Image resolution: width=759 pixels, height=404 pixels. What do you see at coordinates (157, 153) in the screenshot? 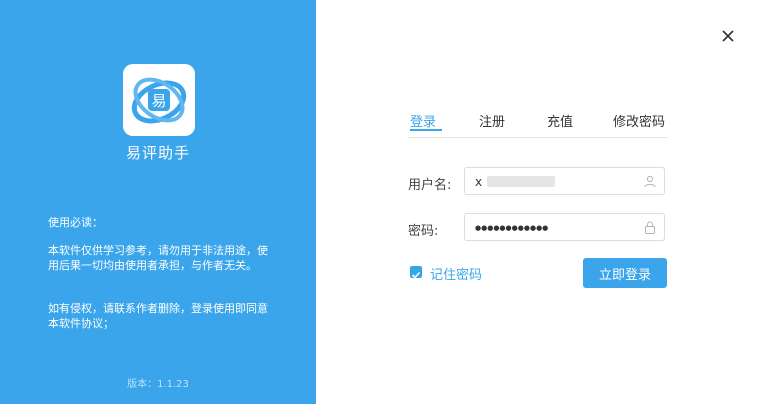
I see `app-name: 易评助手` at bounding box center [157, 153].